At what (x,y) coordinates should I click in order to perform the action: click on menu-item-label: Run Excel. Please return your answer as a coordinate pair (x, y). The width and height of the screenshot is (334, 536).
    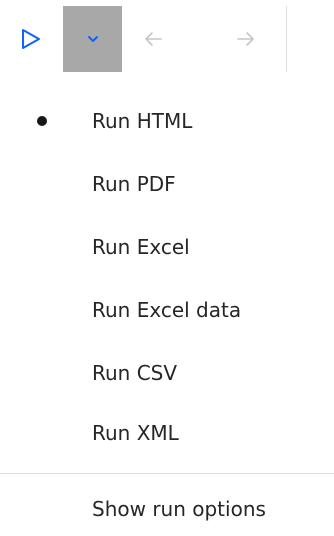
    Looking at the image, I should click on (141, 247).